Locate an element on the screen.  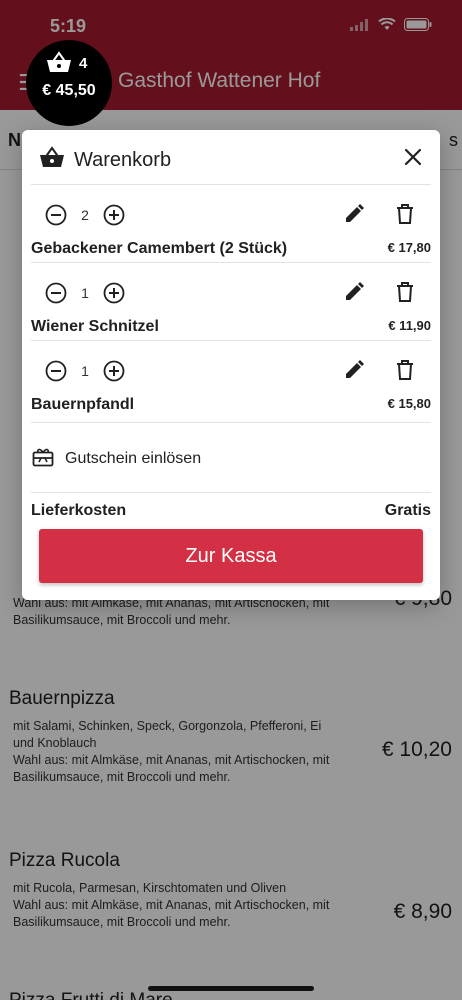
cart-count: 4 is located at coordinates (83, 63).